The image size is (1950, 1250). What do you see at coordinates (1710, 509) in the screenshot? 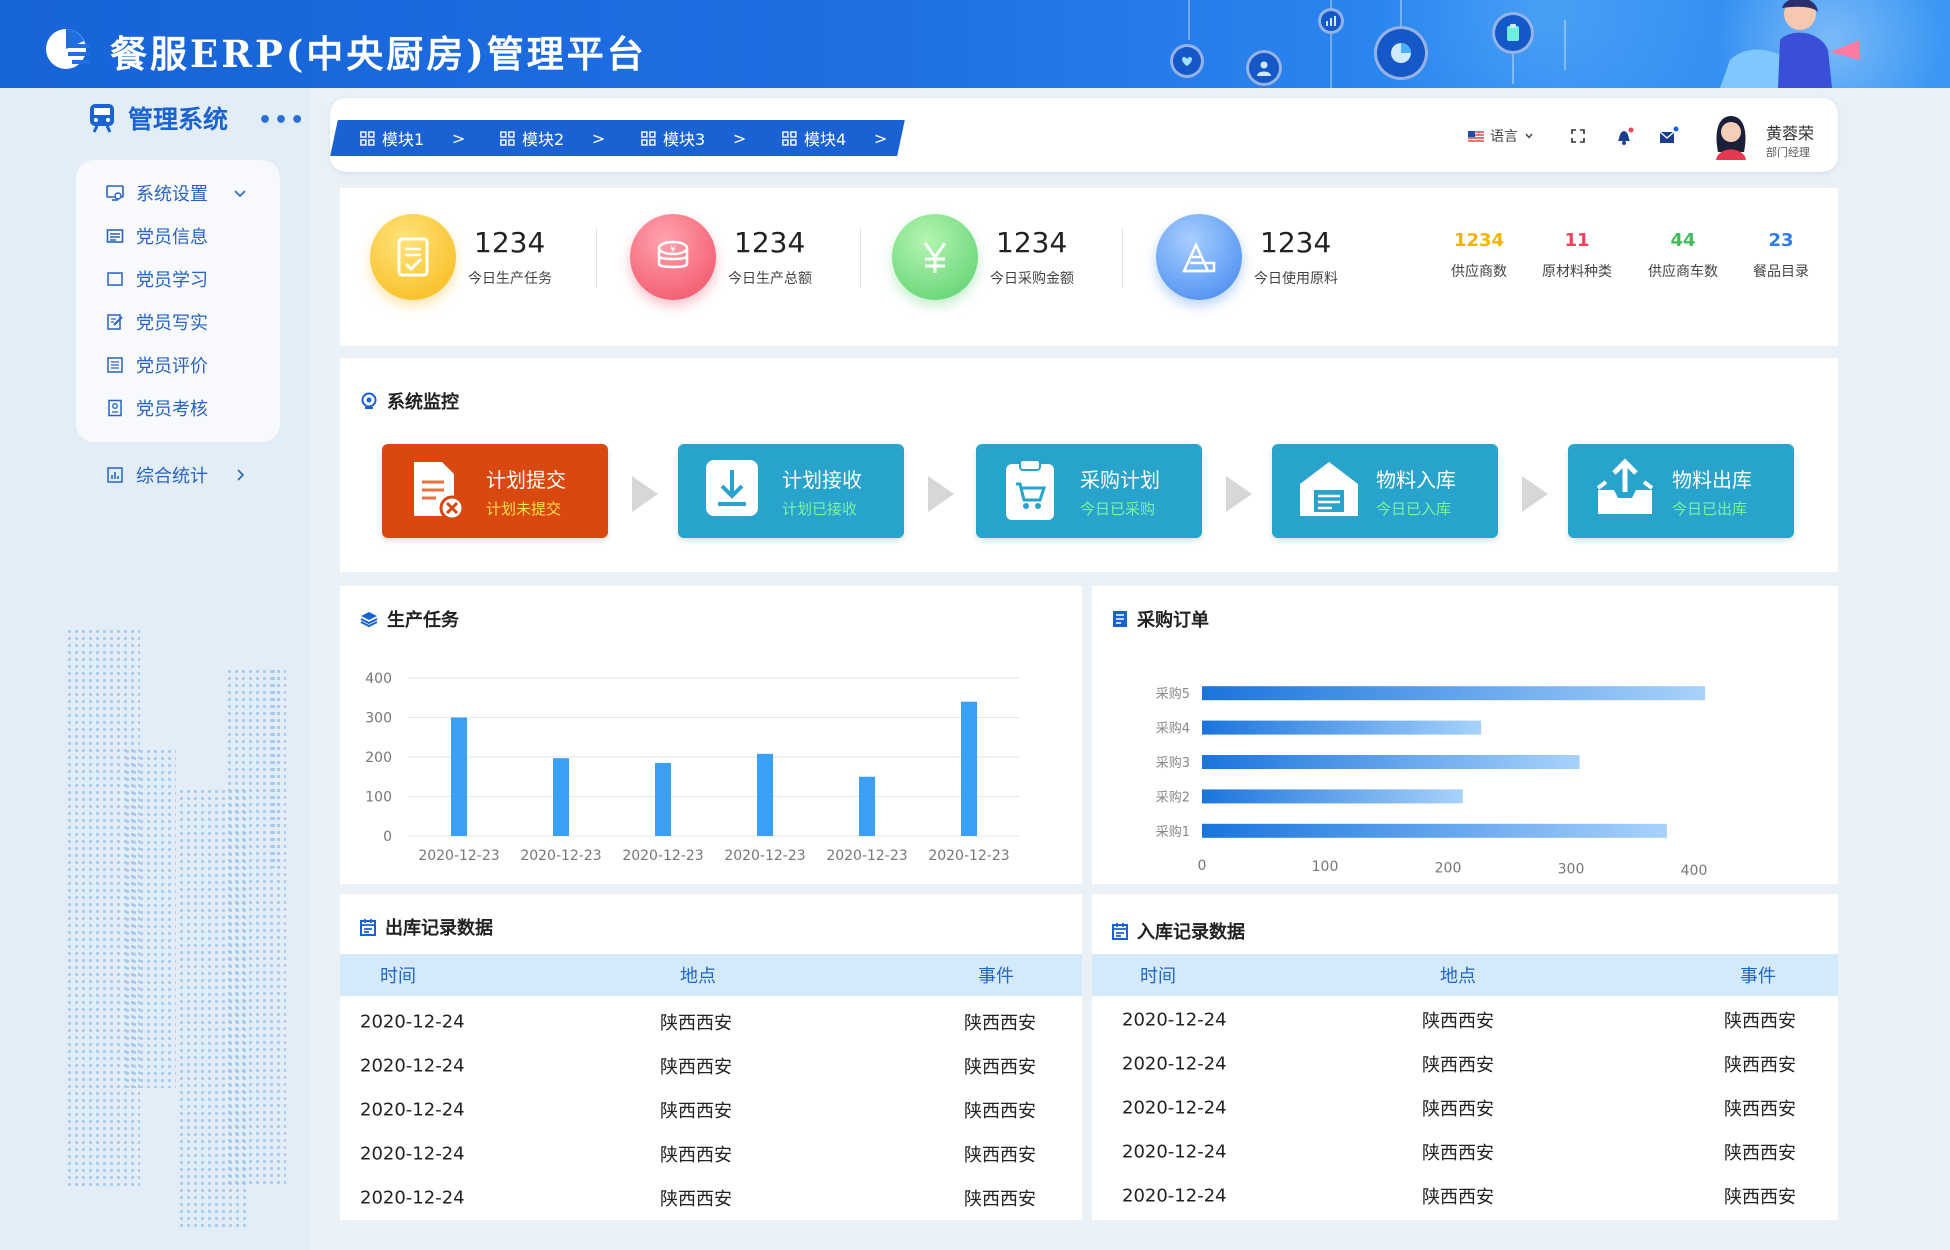
I see `flow-status: 今日已出库` at bounding box center [1710, 509].